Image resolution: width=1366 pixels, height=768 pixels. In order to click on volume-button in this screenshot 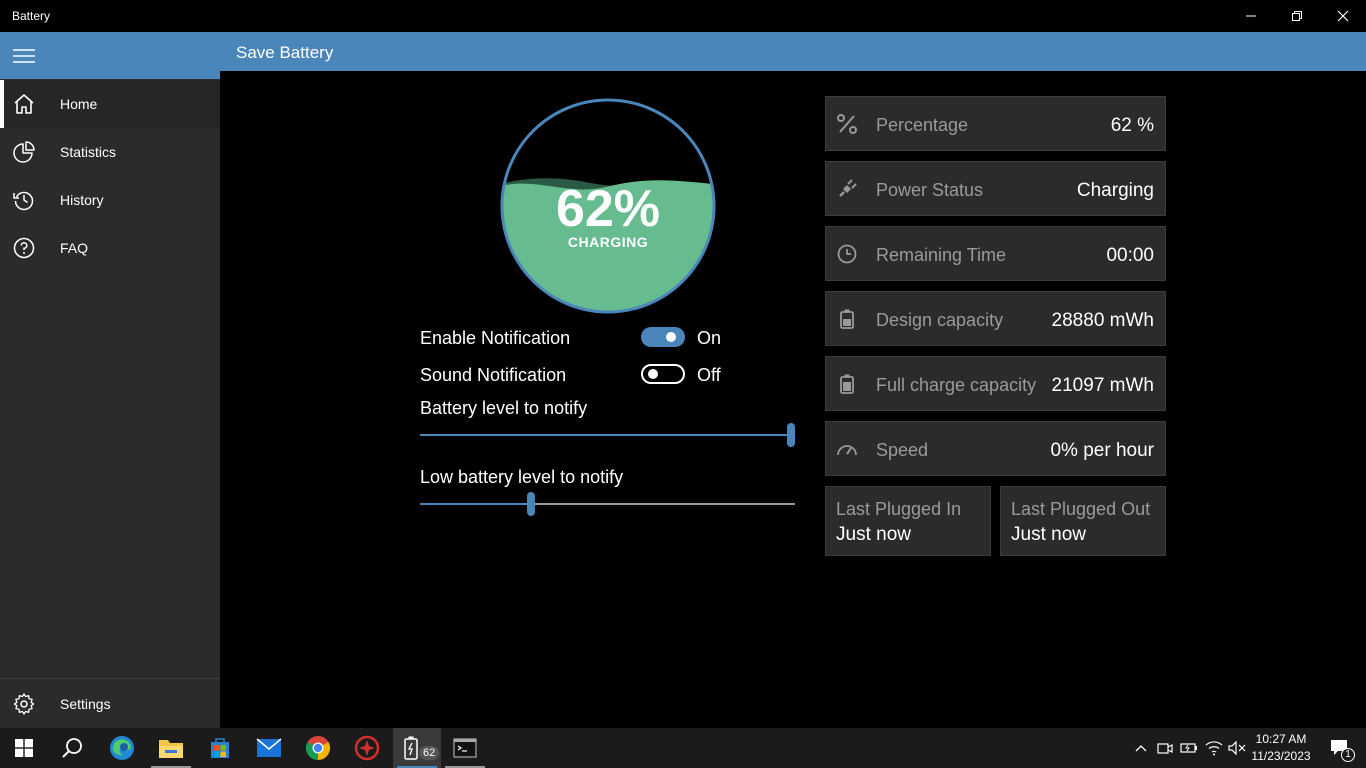, I will do `click(1237, 748)`.